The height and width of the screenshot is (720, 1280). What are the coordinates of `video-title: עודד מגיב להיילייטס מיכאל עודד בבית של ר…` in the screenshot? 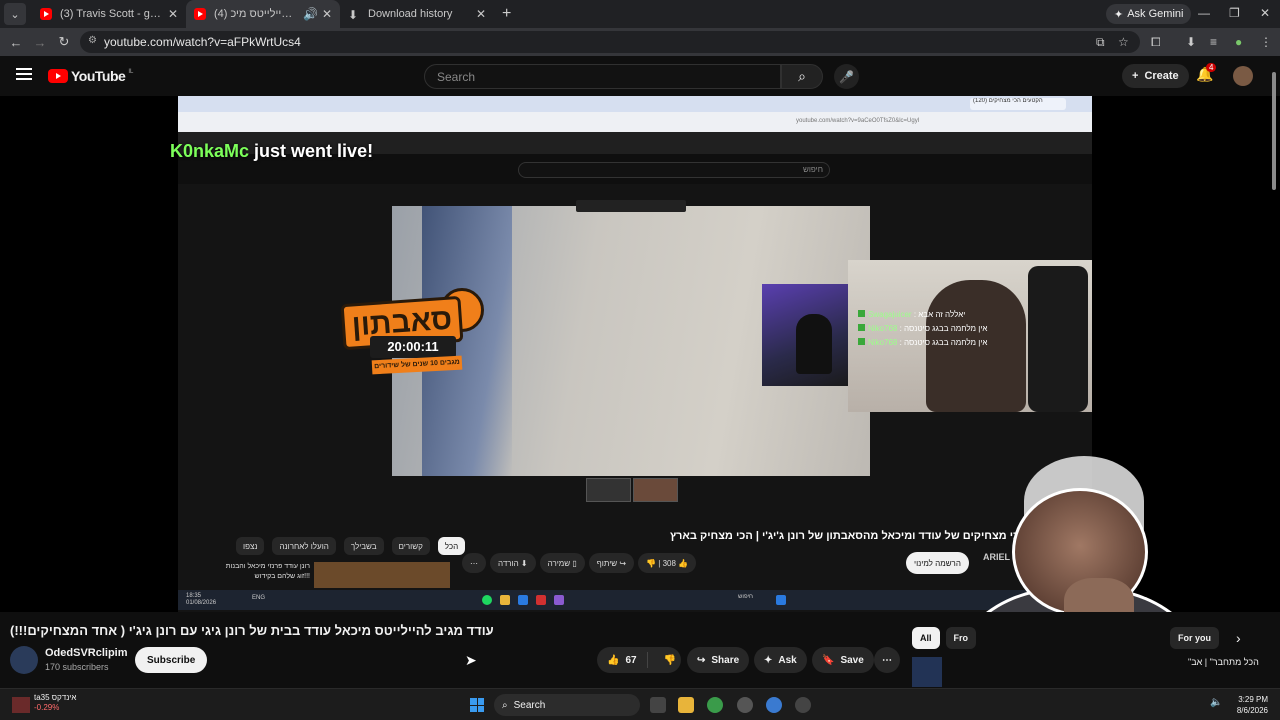 It's located at (252, 630).